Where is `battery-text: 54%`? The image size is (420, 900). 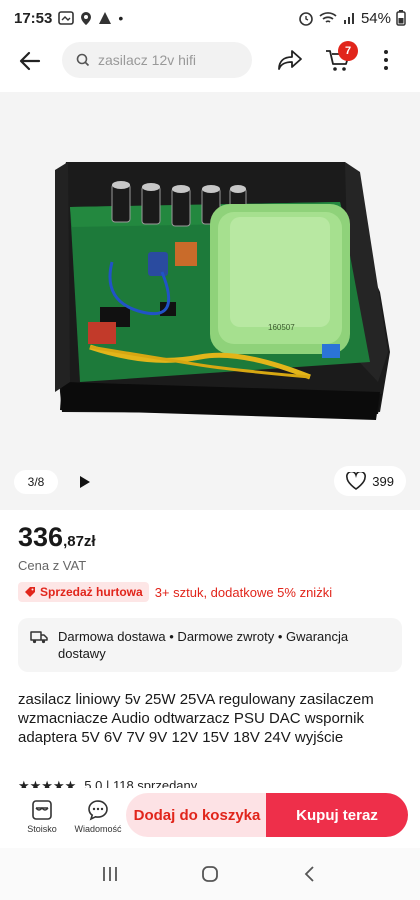
battery-text: 54% is located at coordinates (375, 18).